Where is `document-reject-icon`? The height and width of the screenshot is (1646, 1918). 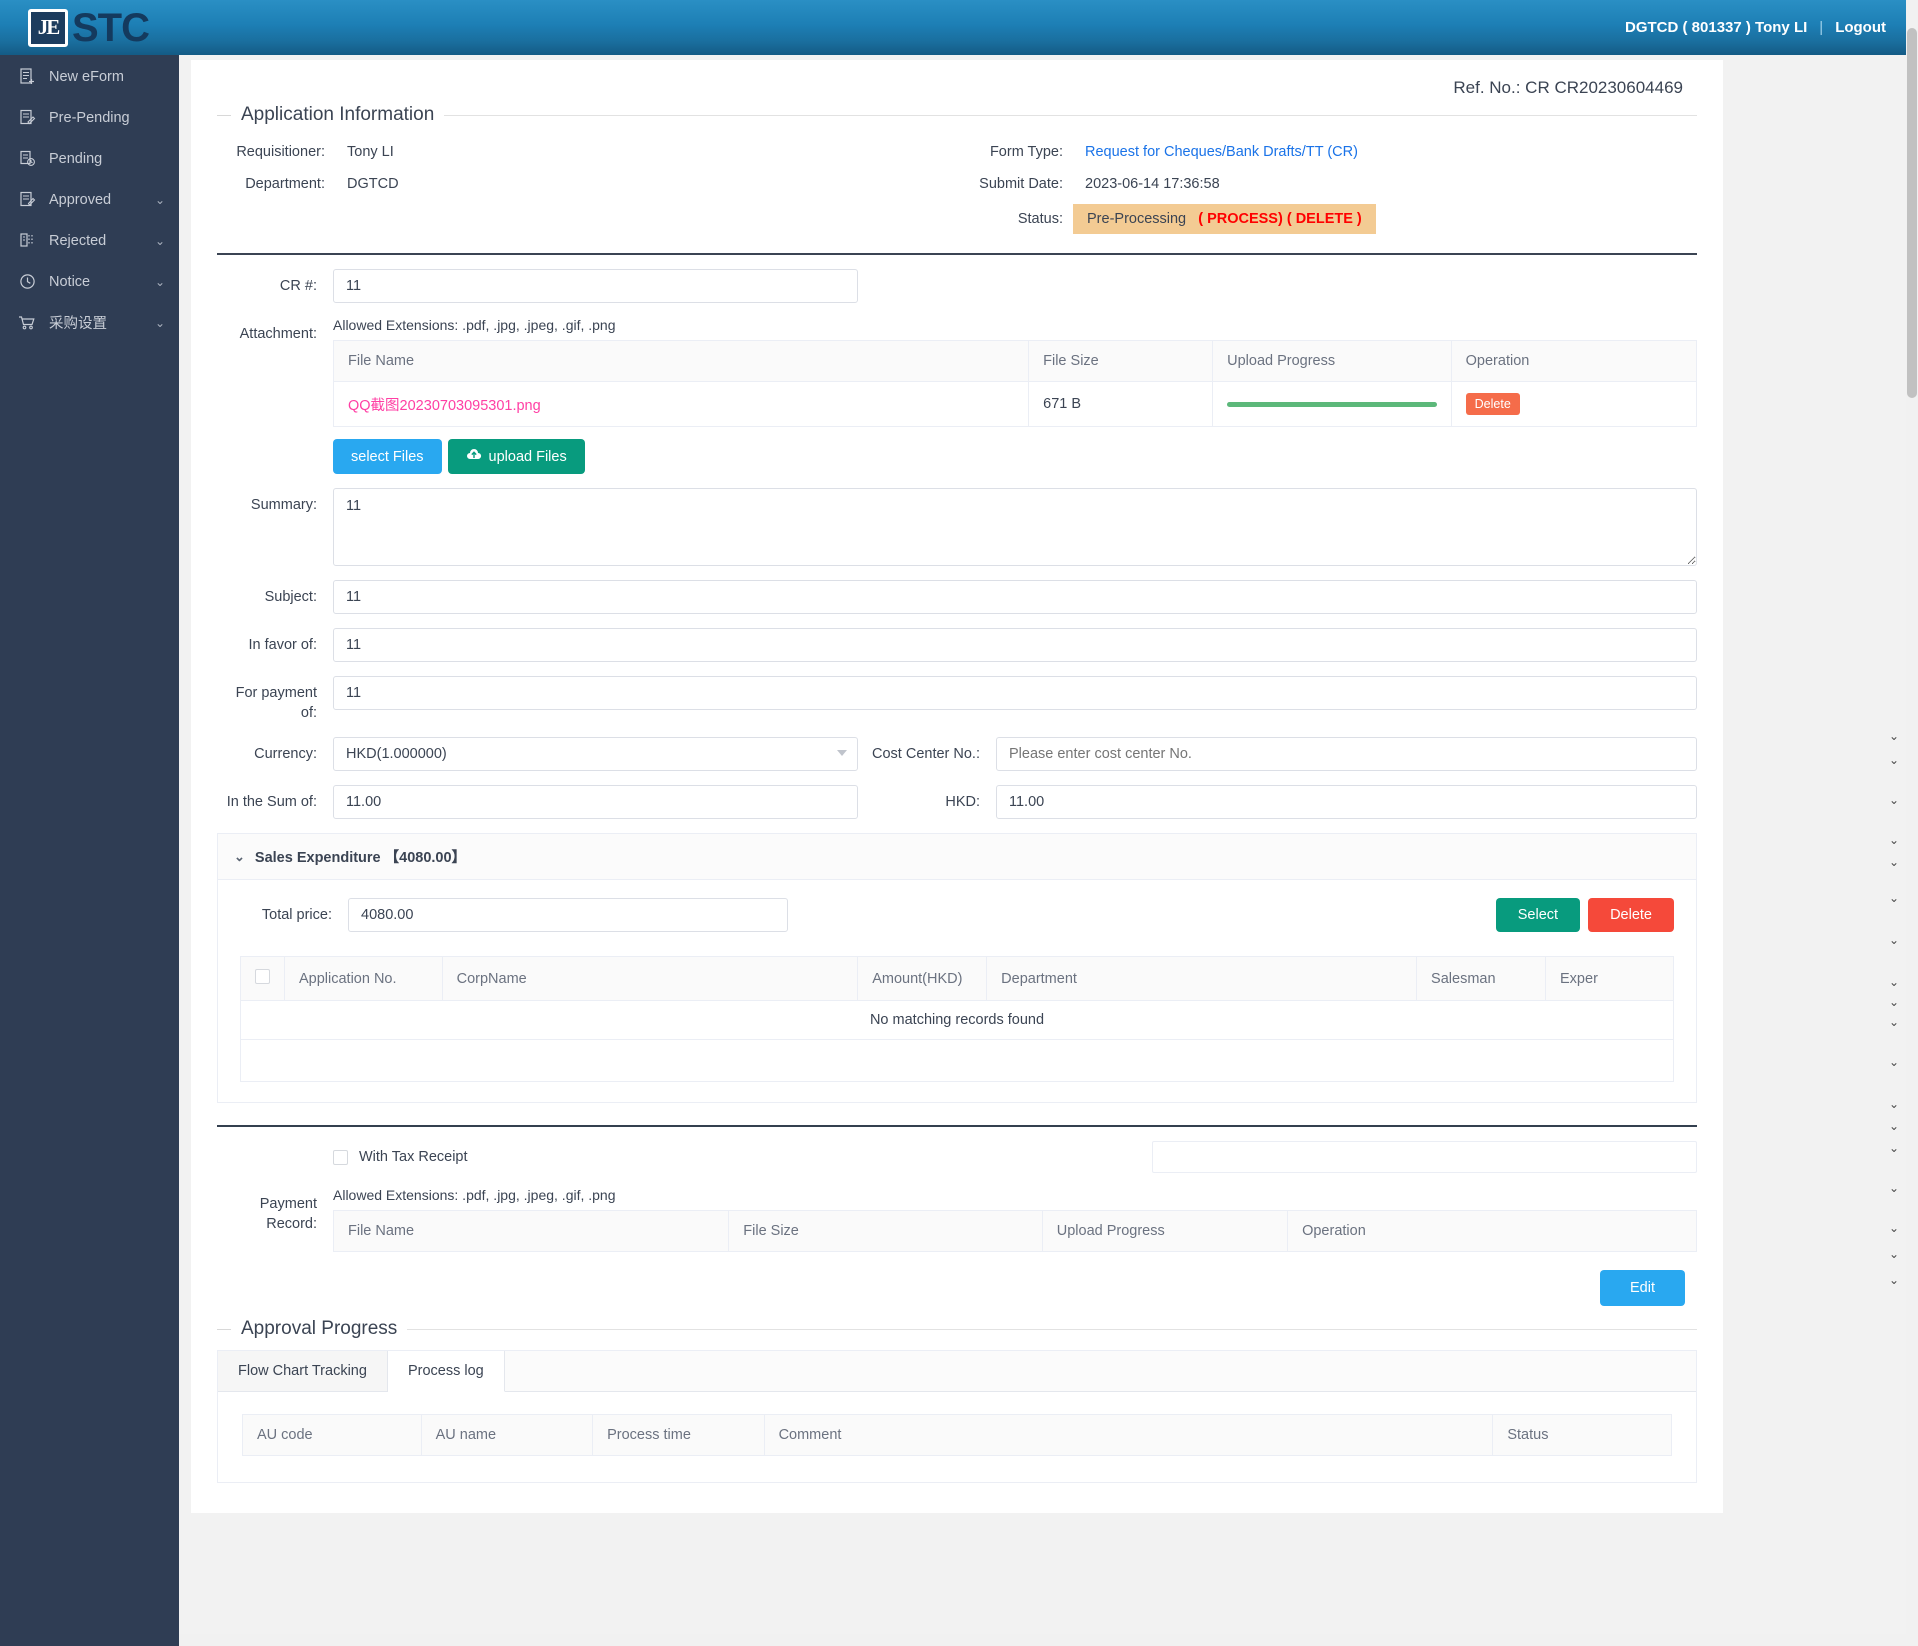 document-reject-icon is located at coordinates (27, 241).